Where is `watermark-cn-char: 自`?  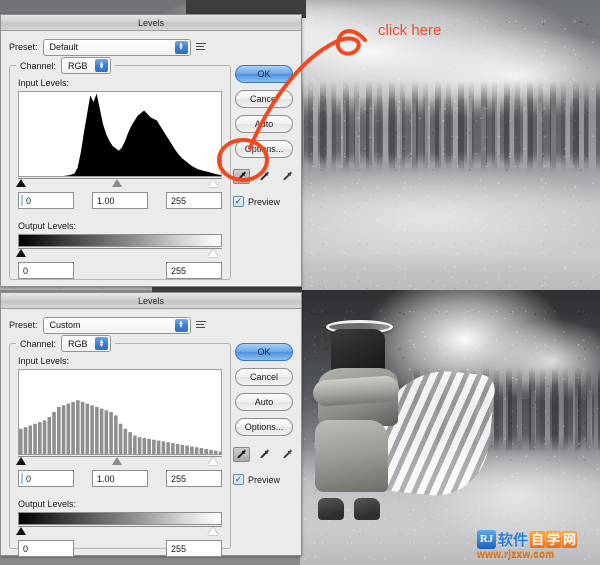
watermark-cn-char: 自 is located at coordinates (538, 539).